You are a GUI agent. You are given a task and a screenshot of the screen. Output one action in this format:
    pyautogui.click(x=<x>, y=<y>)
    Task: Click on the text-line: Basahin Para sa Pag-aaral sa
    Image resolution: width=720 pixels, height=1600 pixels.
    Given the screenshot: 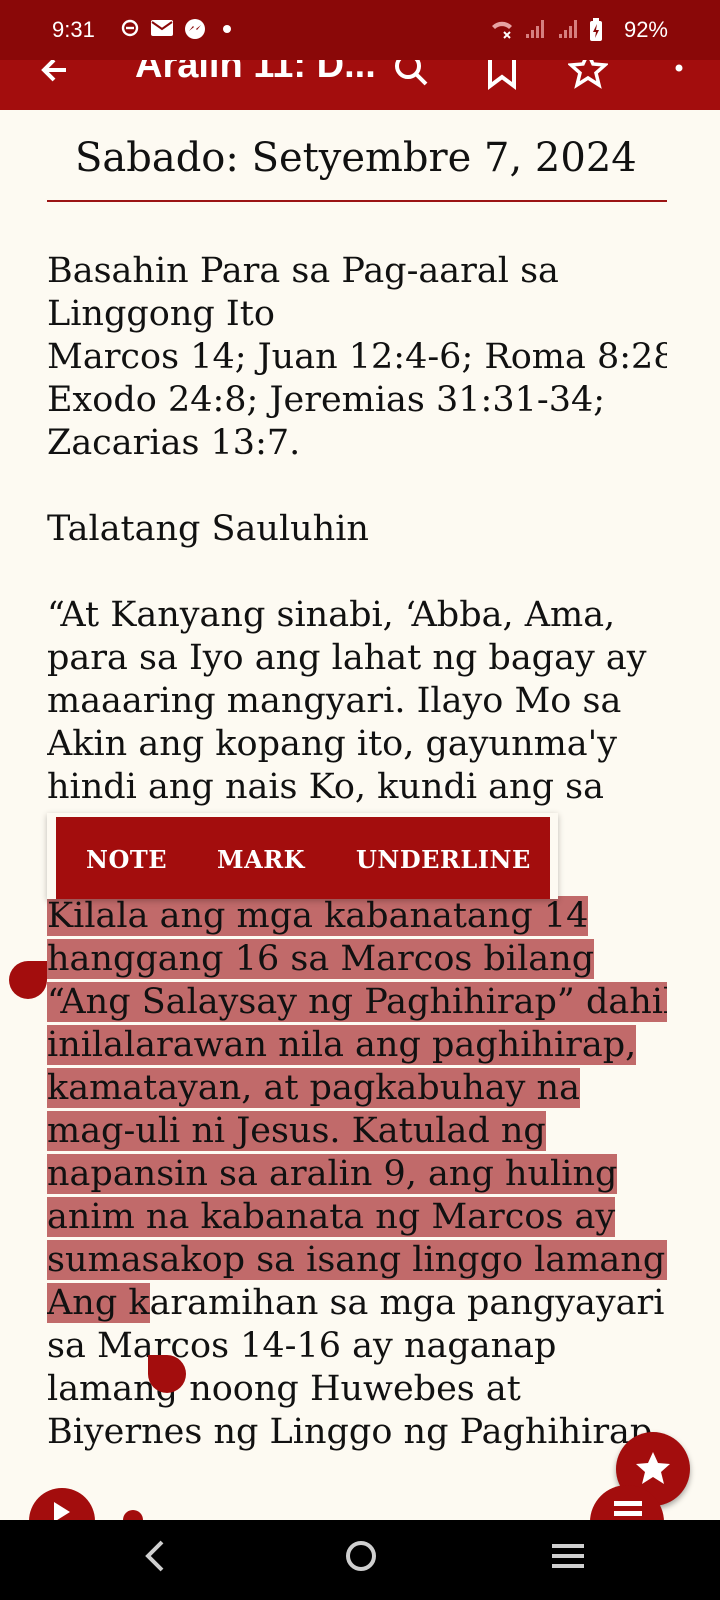 What is the action you would take?
    pyautogui.click(x=303, y=271)
    